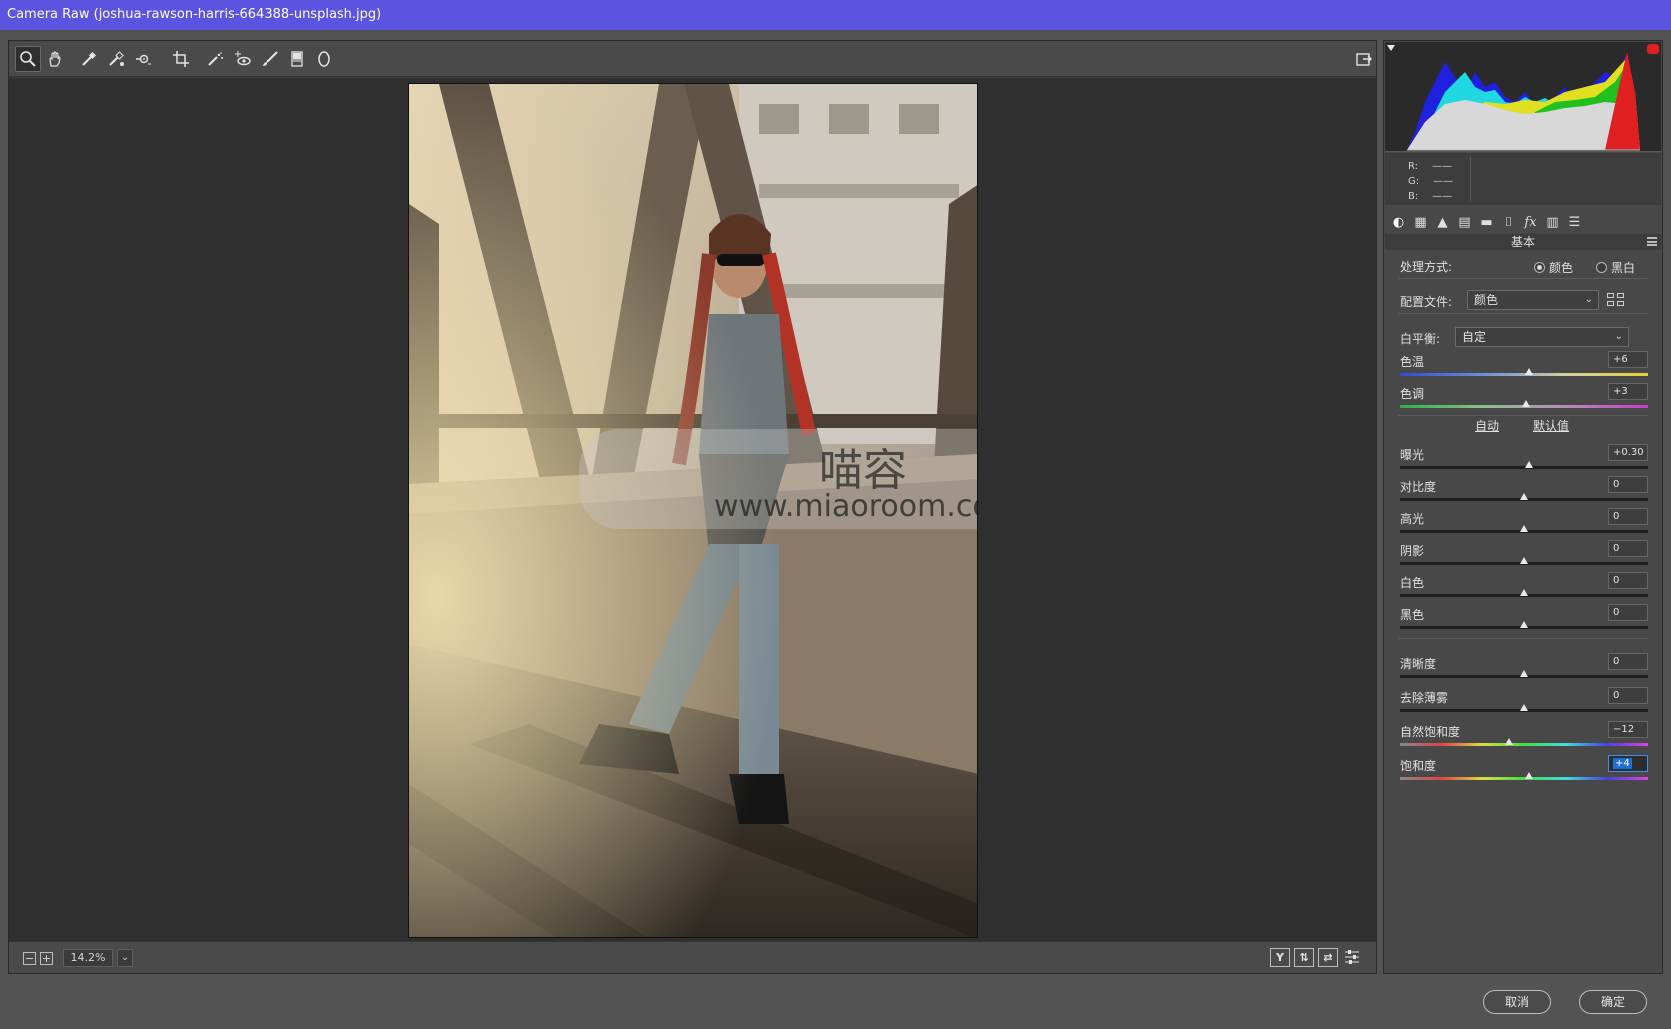  What do you see at coordinates (1420, 339) in the screenshot?
I see `wb-label: 白平衡:` at bounding box center [1420, 339].